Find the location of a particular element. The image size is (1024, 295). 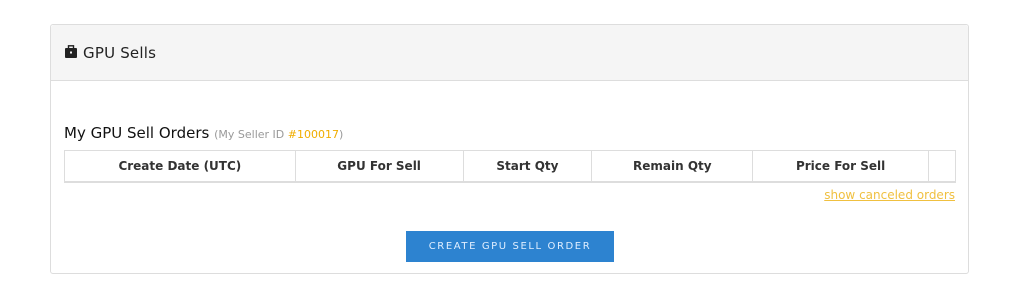

sell-orders-title: My GPU Sell Orders is located at coordinates (137, 133).